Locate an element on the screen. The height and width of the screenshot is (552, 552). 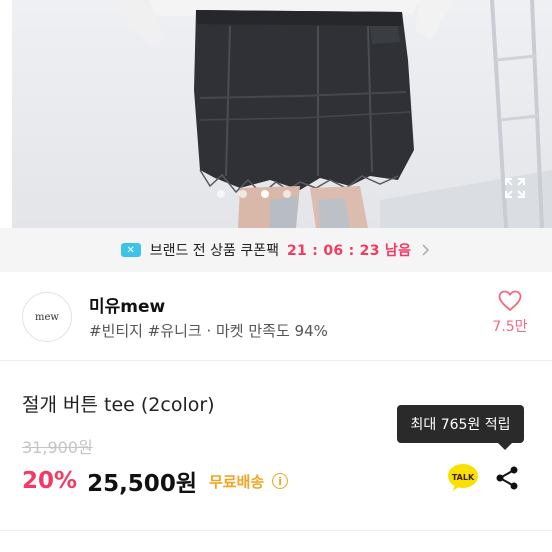
share-icon is located at coordinates (507, 478).